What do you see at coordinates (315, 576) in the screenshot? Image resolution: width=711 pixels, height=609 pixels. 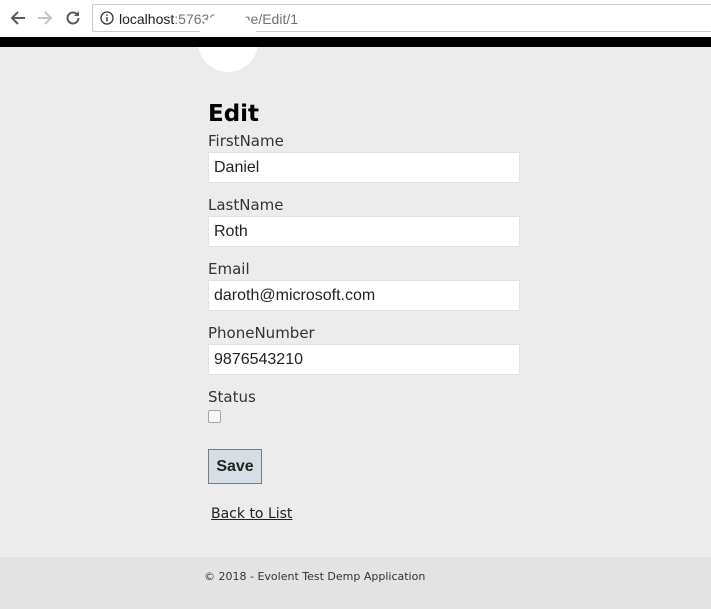 I see `footer-copyright: © 2018 - Evolent Test Demp Application` at bounding box center [315, 576].